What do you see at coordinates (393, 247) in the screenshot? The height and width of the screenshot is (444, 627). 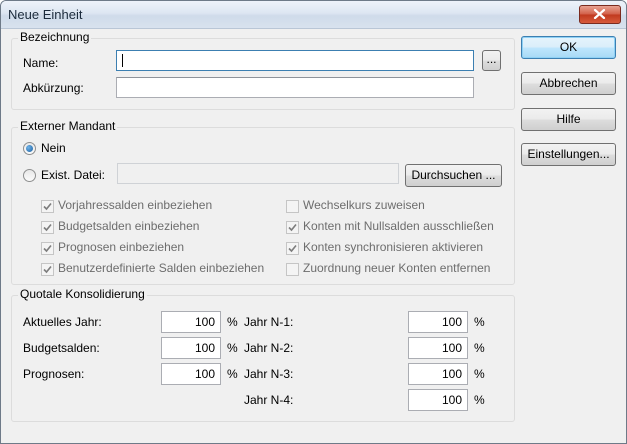 I see `option-right-2-label: Konten synchronisieren aktivieren` at bounding box center [393, 247].